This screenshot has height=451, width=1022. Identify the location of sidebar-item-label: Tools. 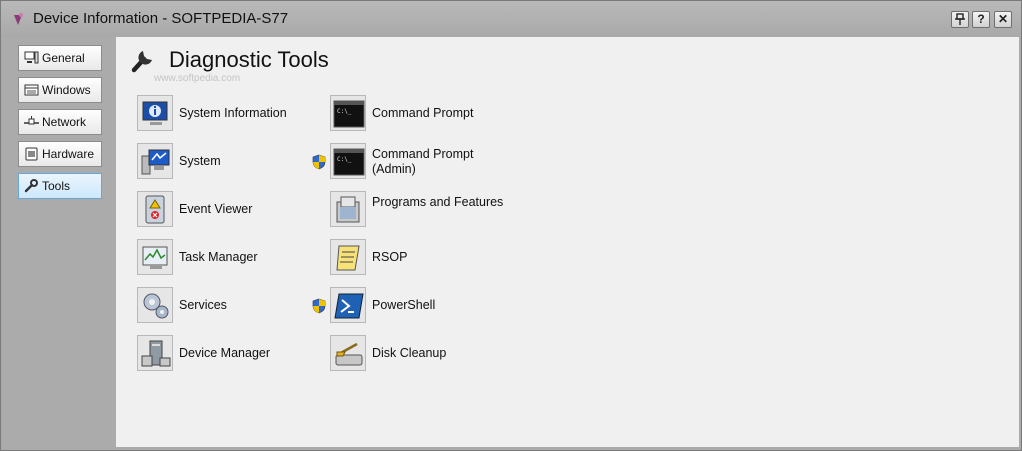
(56, 186).